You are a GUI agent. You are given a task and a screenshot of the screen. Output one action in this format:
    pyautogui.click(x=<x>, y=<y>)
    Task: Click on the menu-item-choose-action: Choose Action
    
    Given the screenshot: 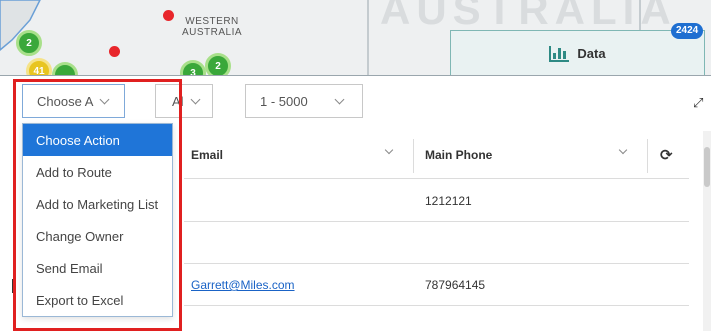 What is the action you would take?
    pyautogui.click(x=97, y=140)
    